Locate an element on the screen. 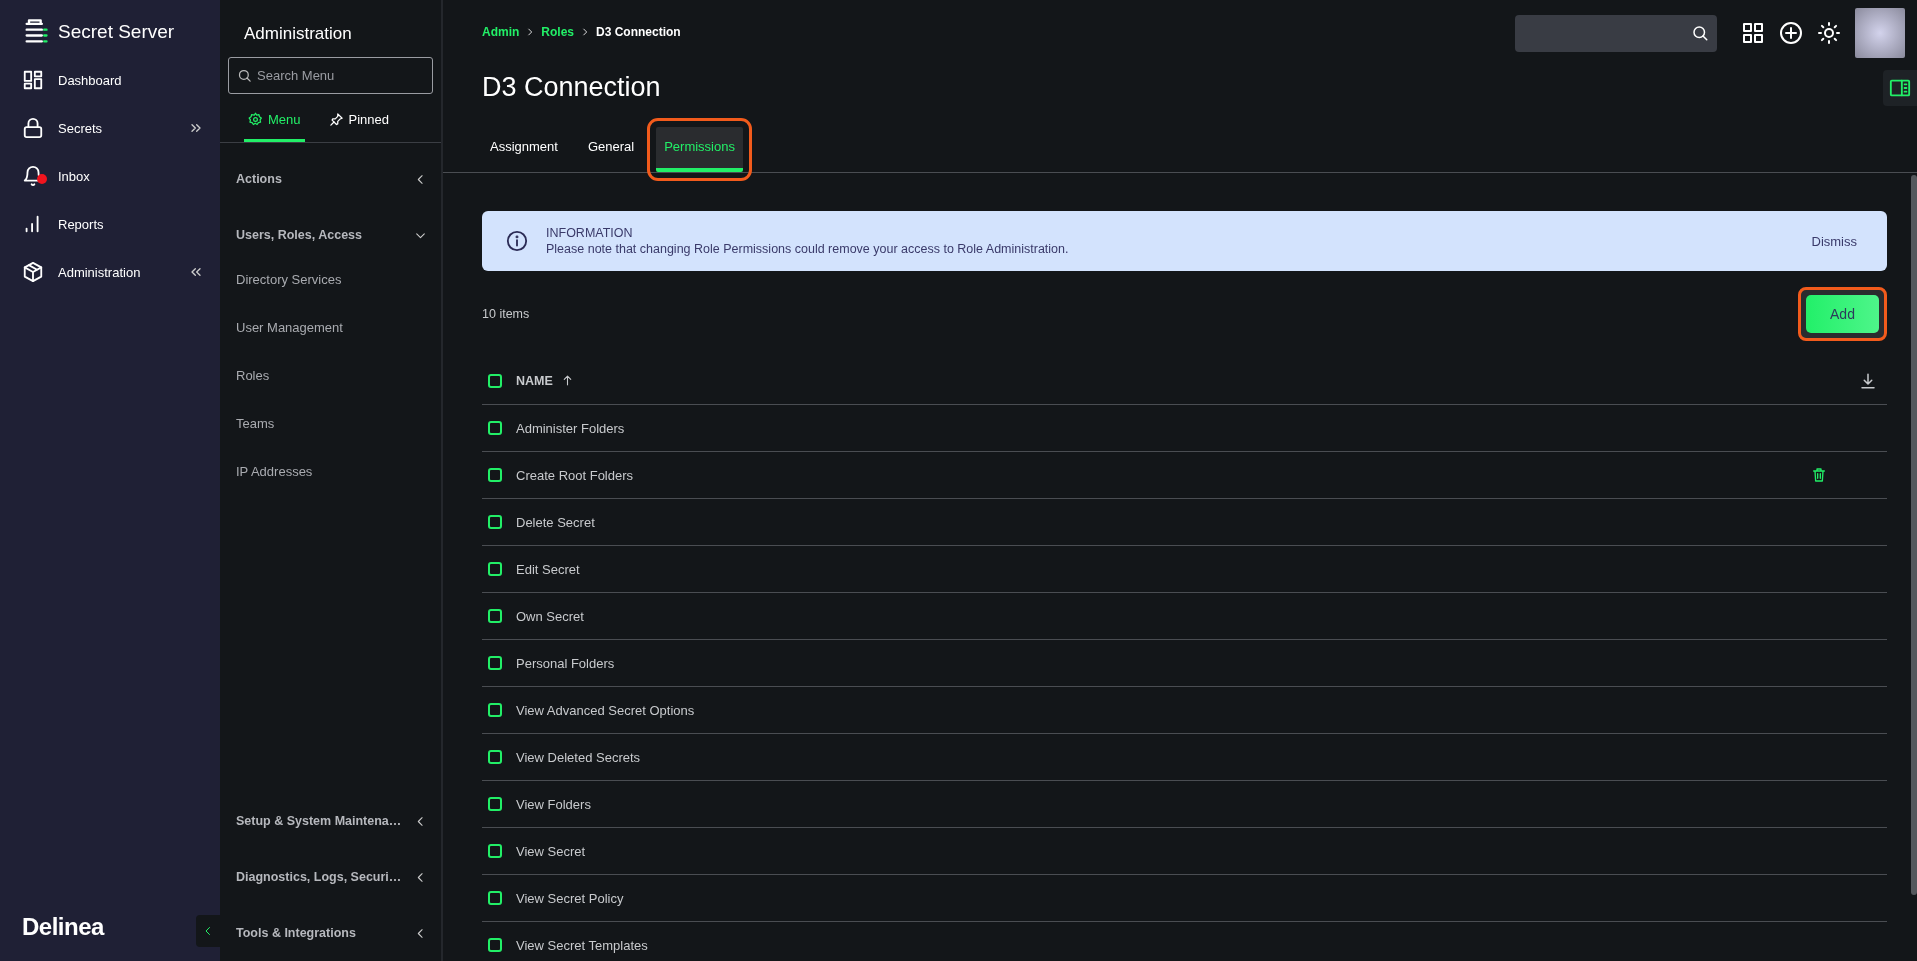 This screenshot has width=1917, height=961. nav-item: Administration is located at coordinates (121, 272).